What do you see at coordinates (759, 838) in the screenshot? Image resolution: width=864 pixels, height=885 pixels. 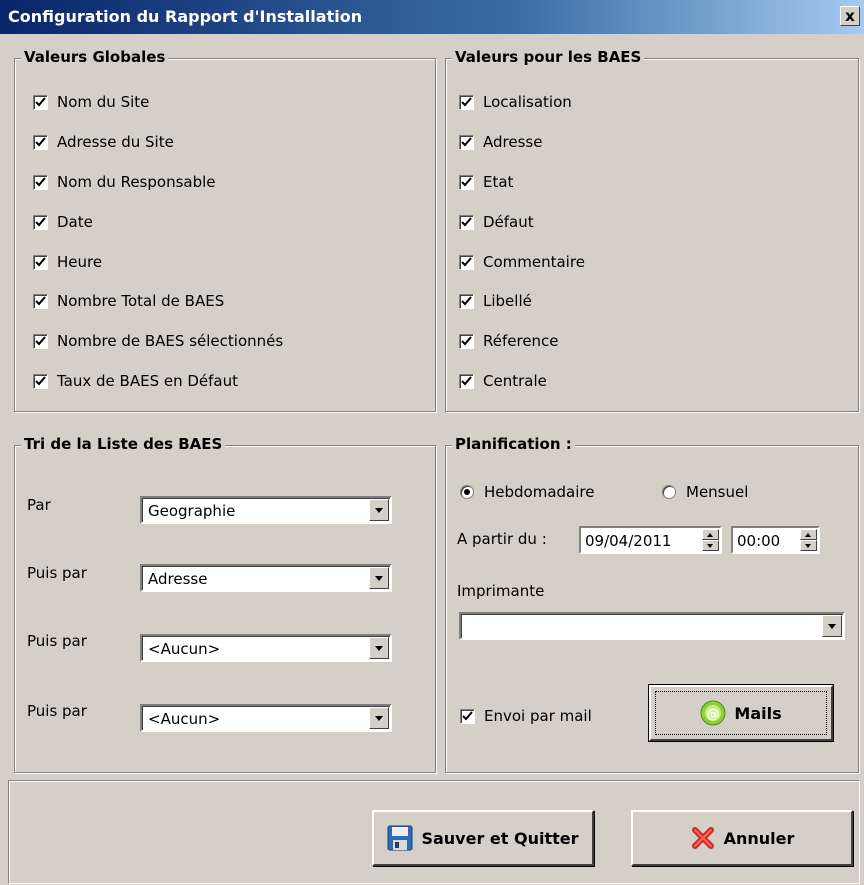 I see `cancel-button-label: Annuler` at bounding box center [759, 838].